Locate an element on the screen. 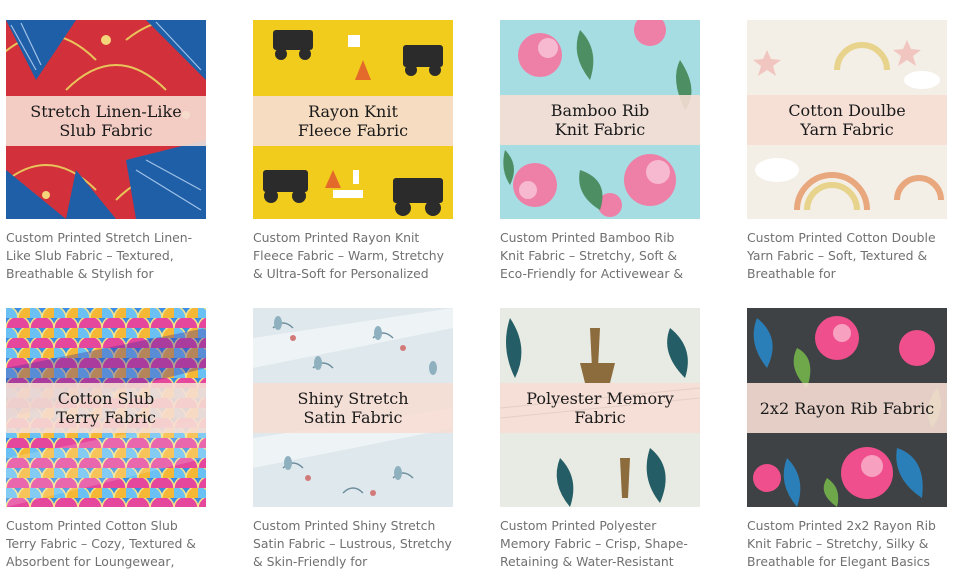  product-title-banner: Stretch Linen-Like Slub Fabric is located at coordinates (106, 121).